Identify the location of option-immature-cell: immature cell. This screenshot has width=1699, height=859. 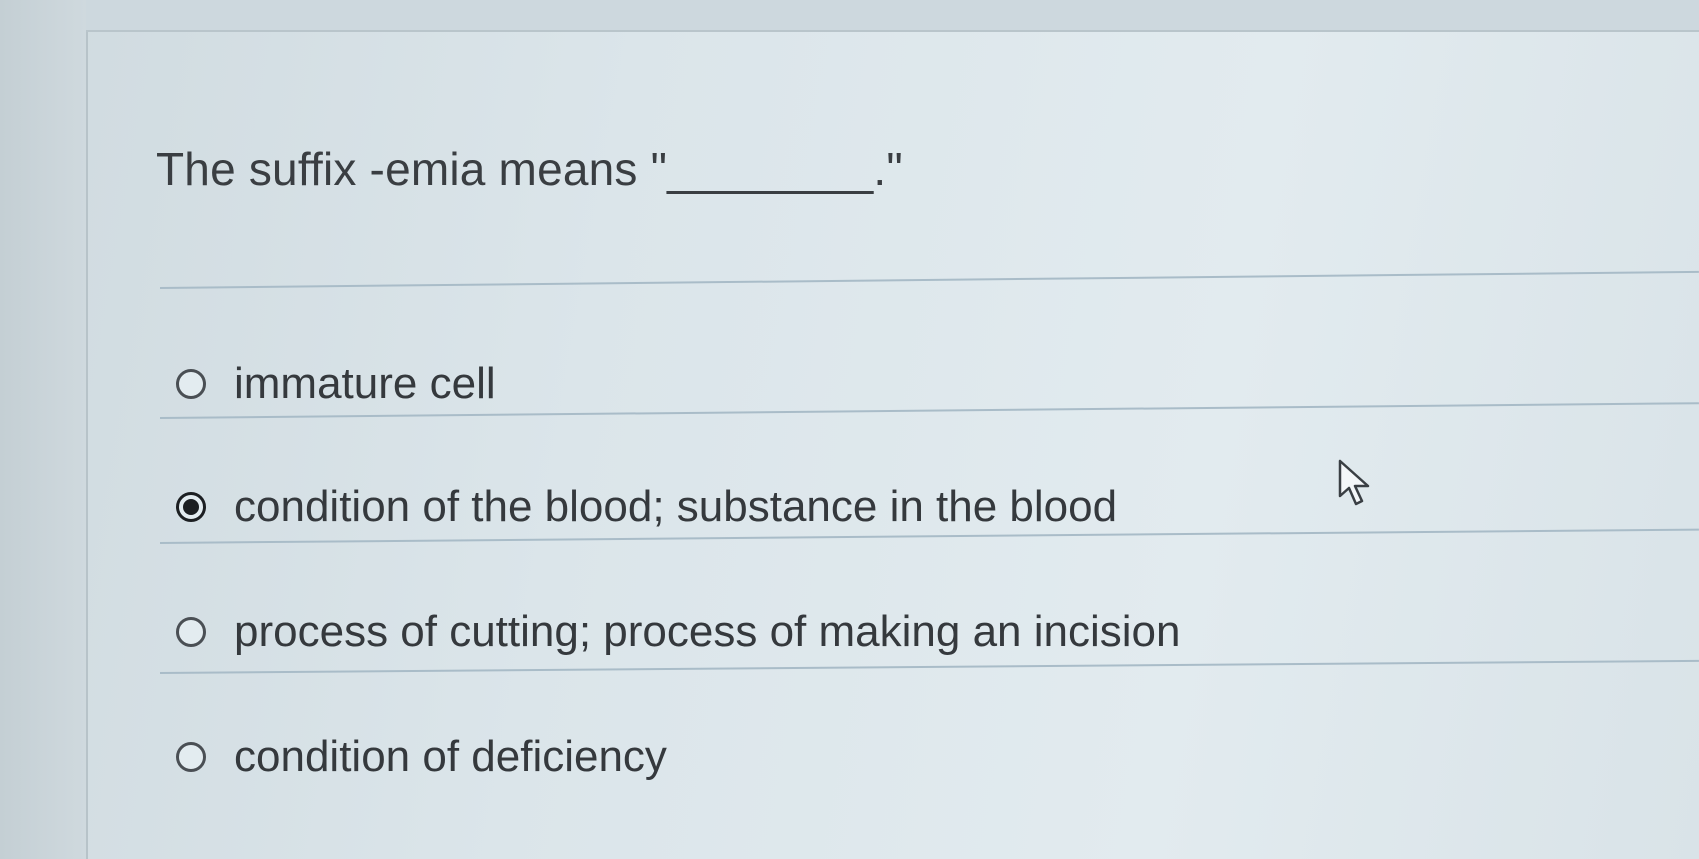
(336, 384).